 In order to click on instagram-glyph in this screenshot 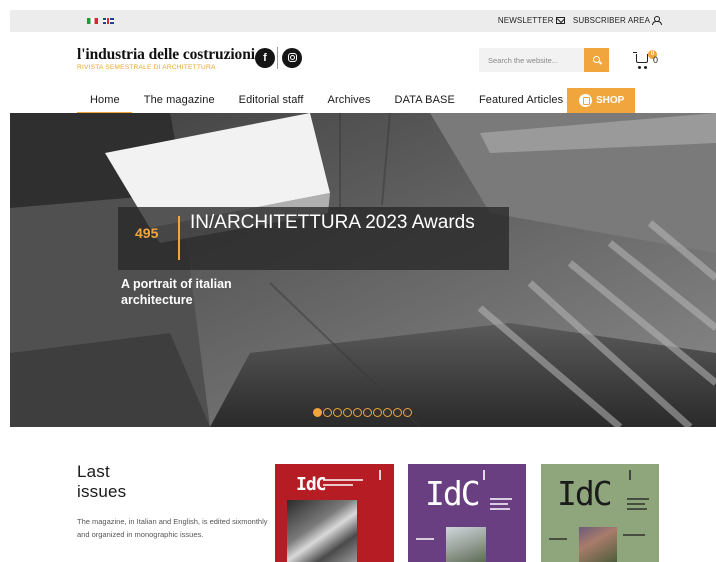, I will do `click(292, 57)`.